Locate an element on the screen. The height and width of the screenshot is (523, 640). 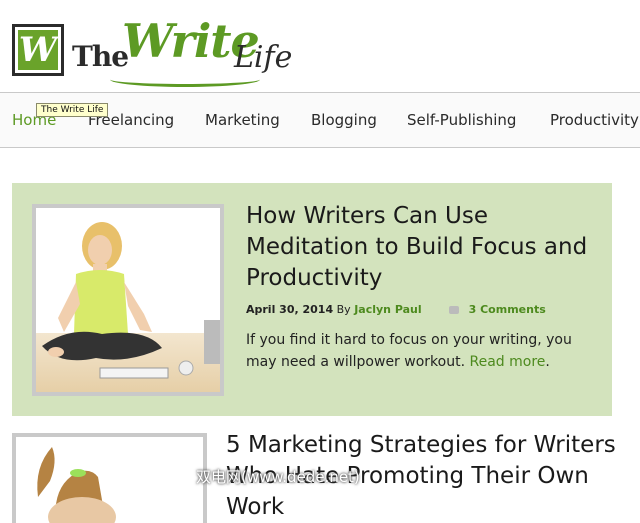
comments-link: 3 Comments is located at coordinates (507, 309).